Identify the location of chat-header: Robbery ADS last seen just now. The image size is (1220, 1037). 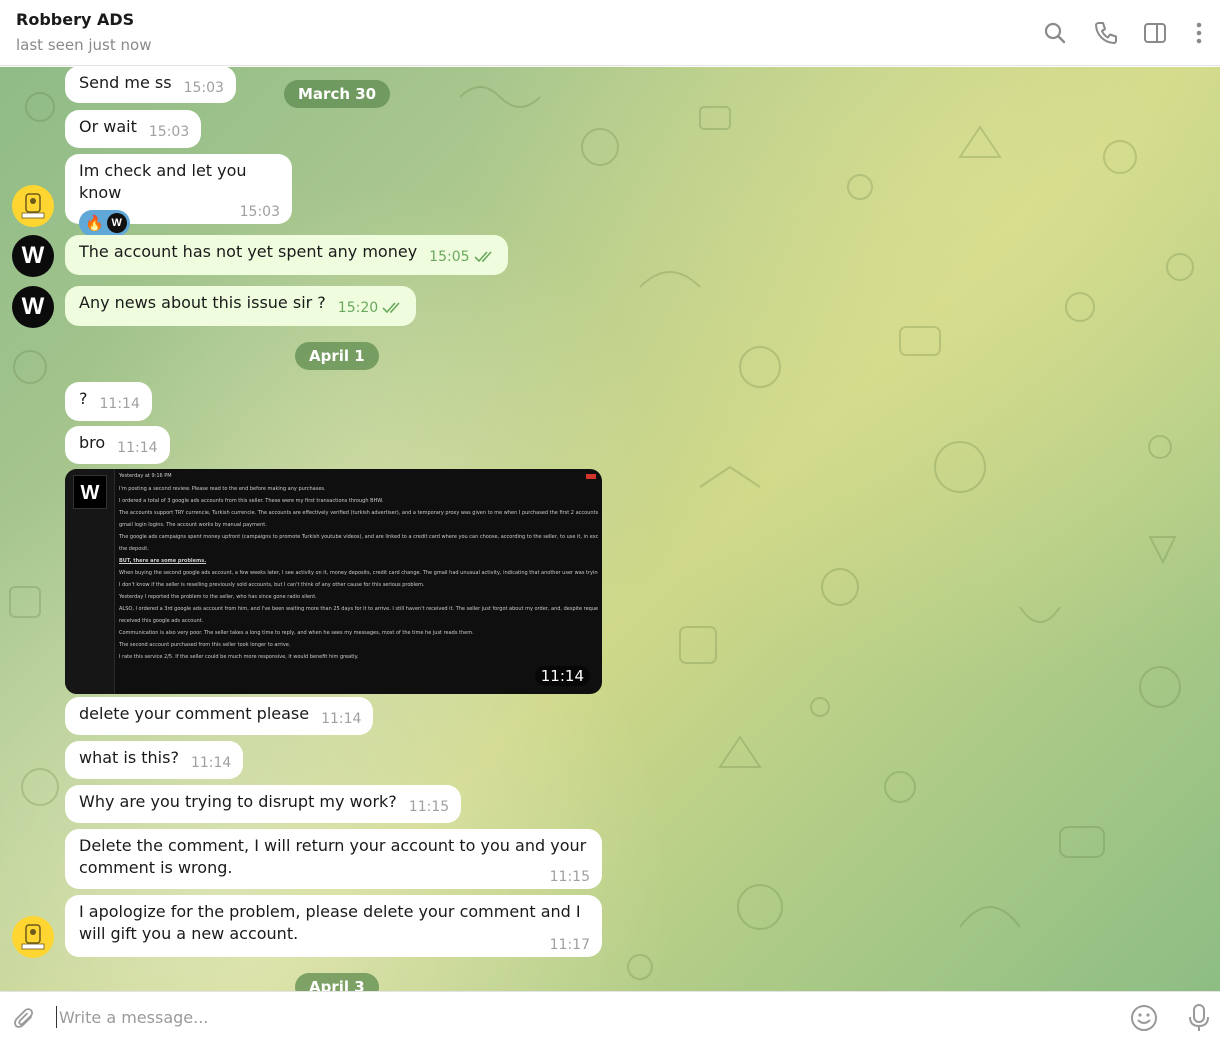
(610, 33).